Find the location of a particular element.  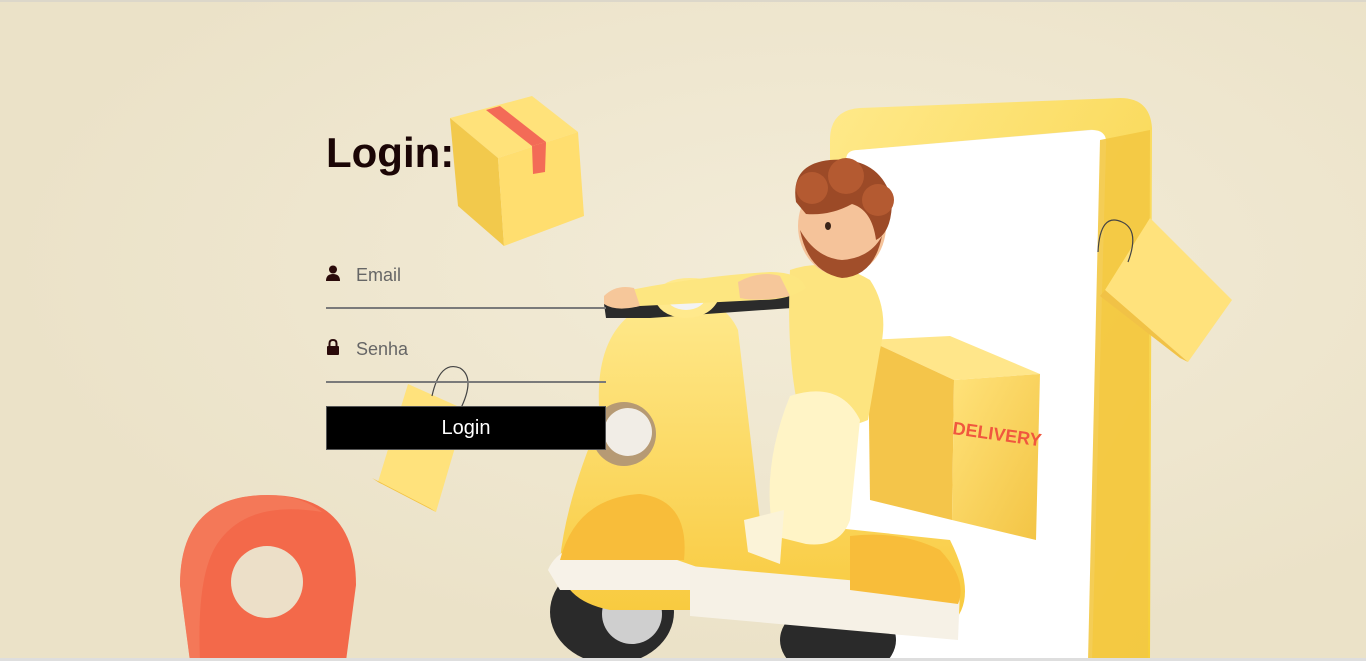

location-pin-graphic is located at coordinates (268, 578).